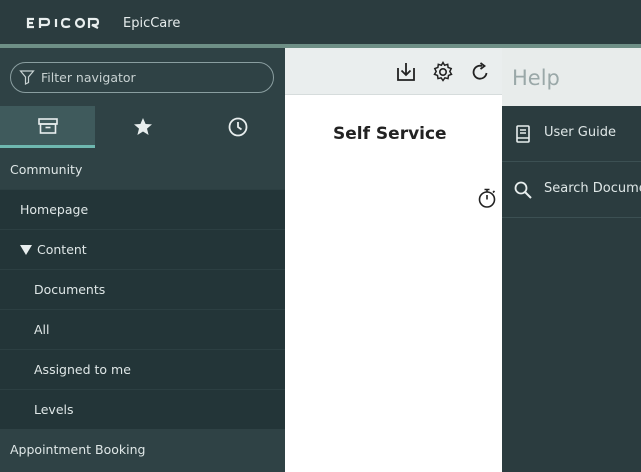  What do you see at coordinates (42, 329) in the screenshot?
I see `nav-item-label: All` at bounding box center [42, 329].